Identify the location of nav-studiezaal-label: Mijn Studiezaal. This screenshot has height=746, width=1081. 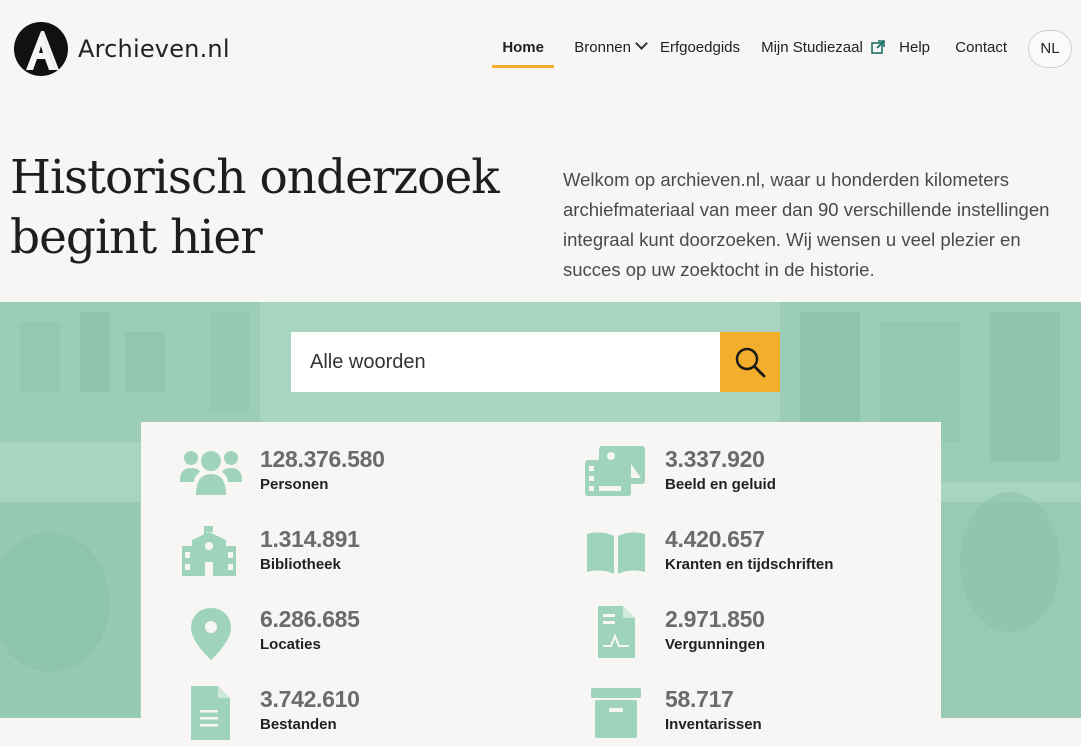
(812, 47).